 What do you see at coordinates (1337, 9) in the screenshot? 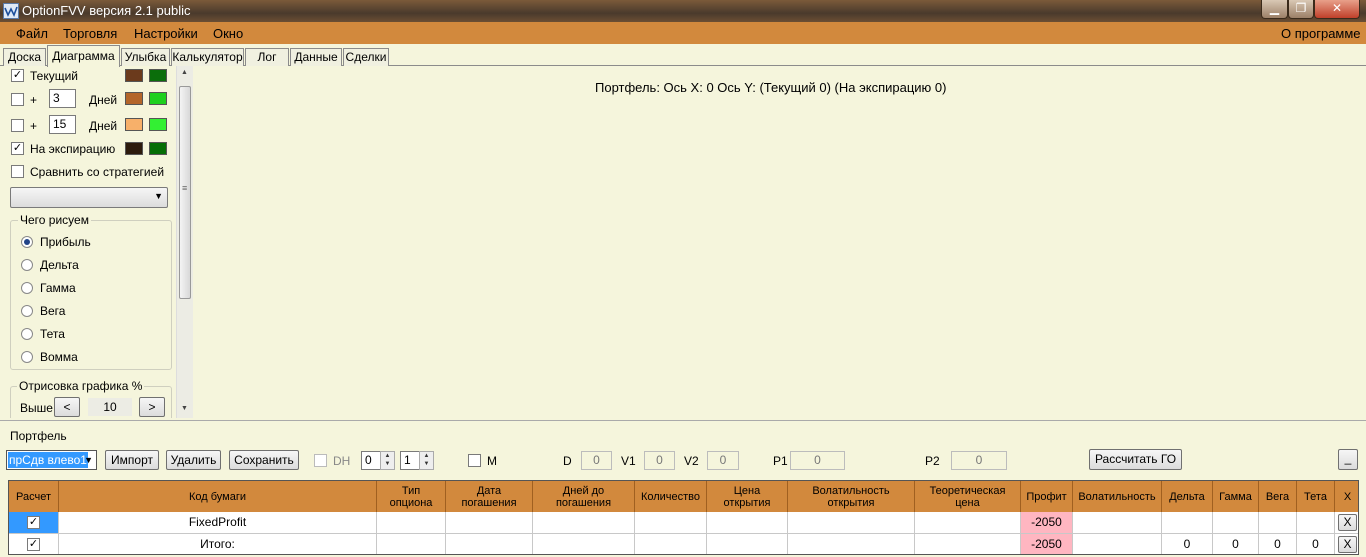
I see `close-button: ✕` at bounding box center [1337, 9].